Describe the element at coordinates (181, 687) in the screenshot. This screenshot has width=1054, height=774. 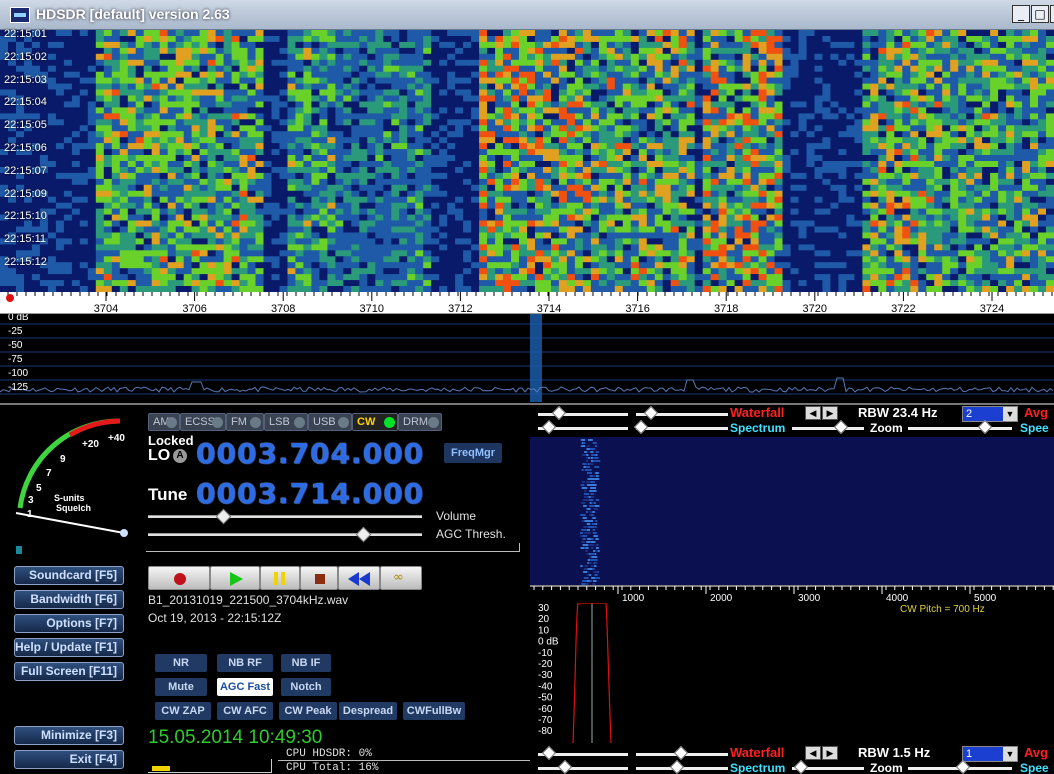
I see `dsp-button-mute: Mute` at that location.